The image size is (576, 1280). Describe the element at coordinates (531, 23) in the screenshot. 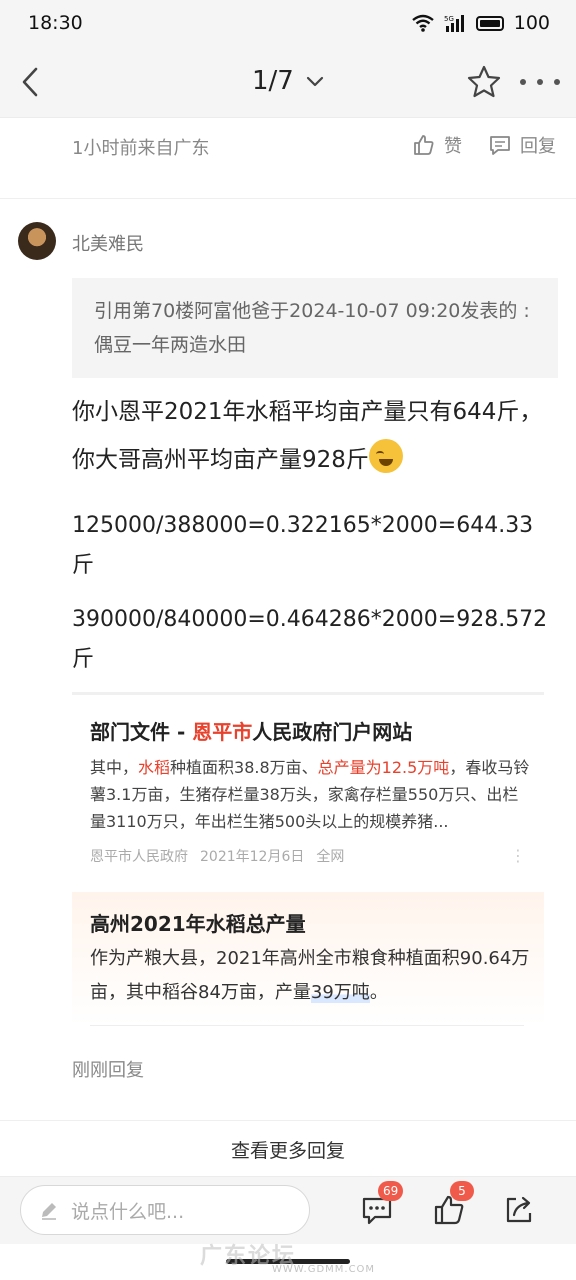

I see `battery-level: 100` at that location.